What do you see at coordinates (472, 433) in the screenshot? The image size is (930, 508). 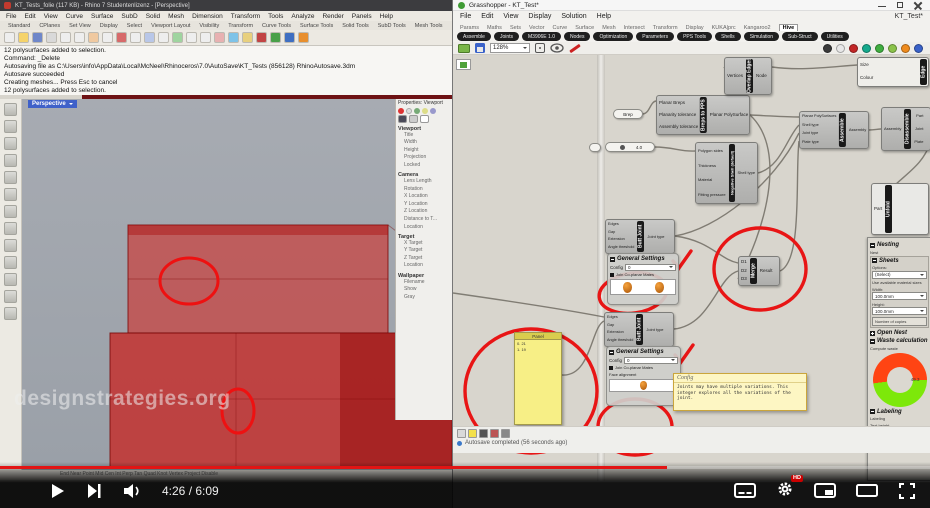 I see `note-widget-icon` at bounding box center [472, 433].